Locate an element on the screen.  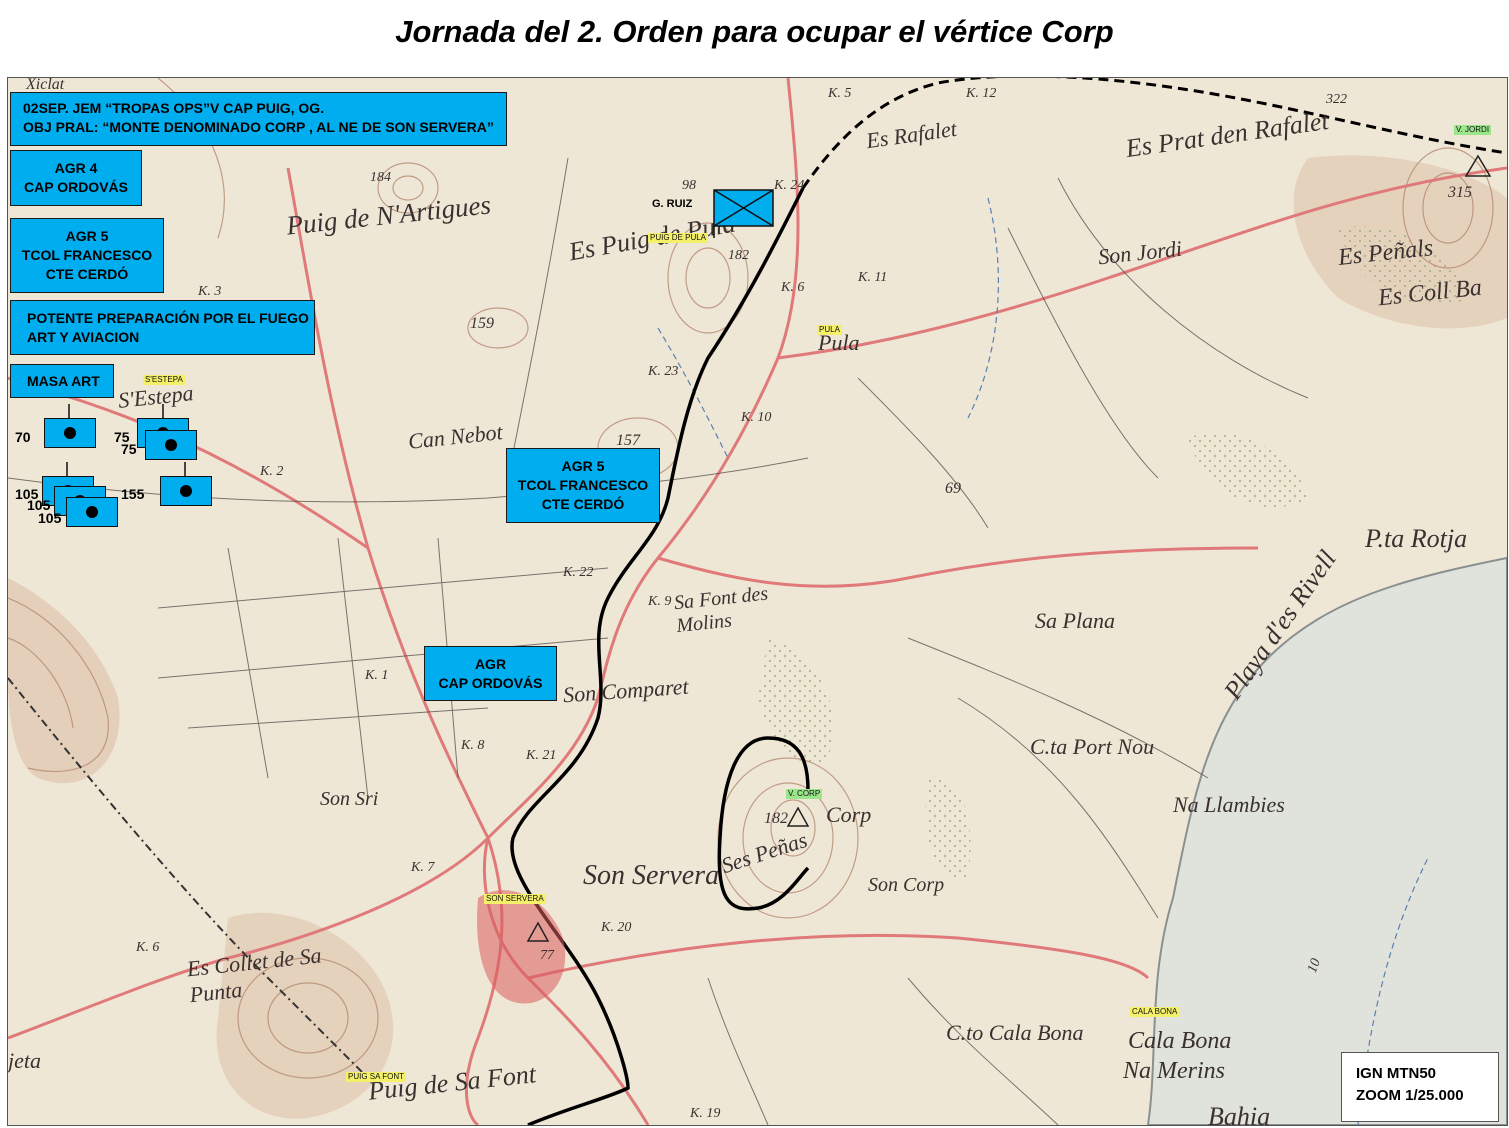
place-name: Na Llambies is located at coordinates (1229, 804).